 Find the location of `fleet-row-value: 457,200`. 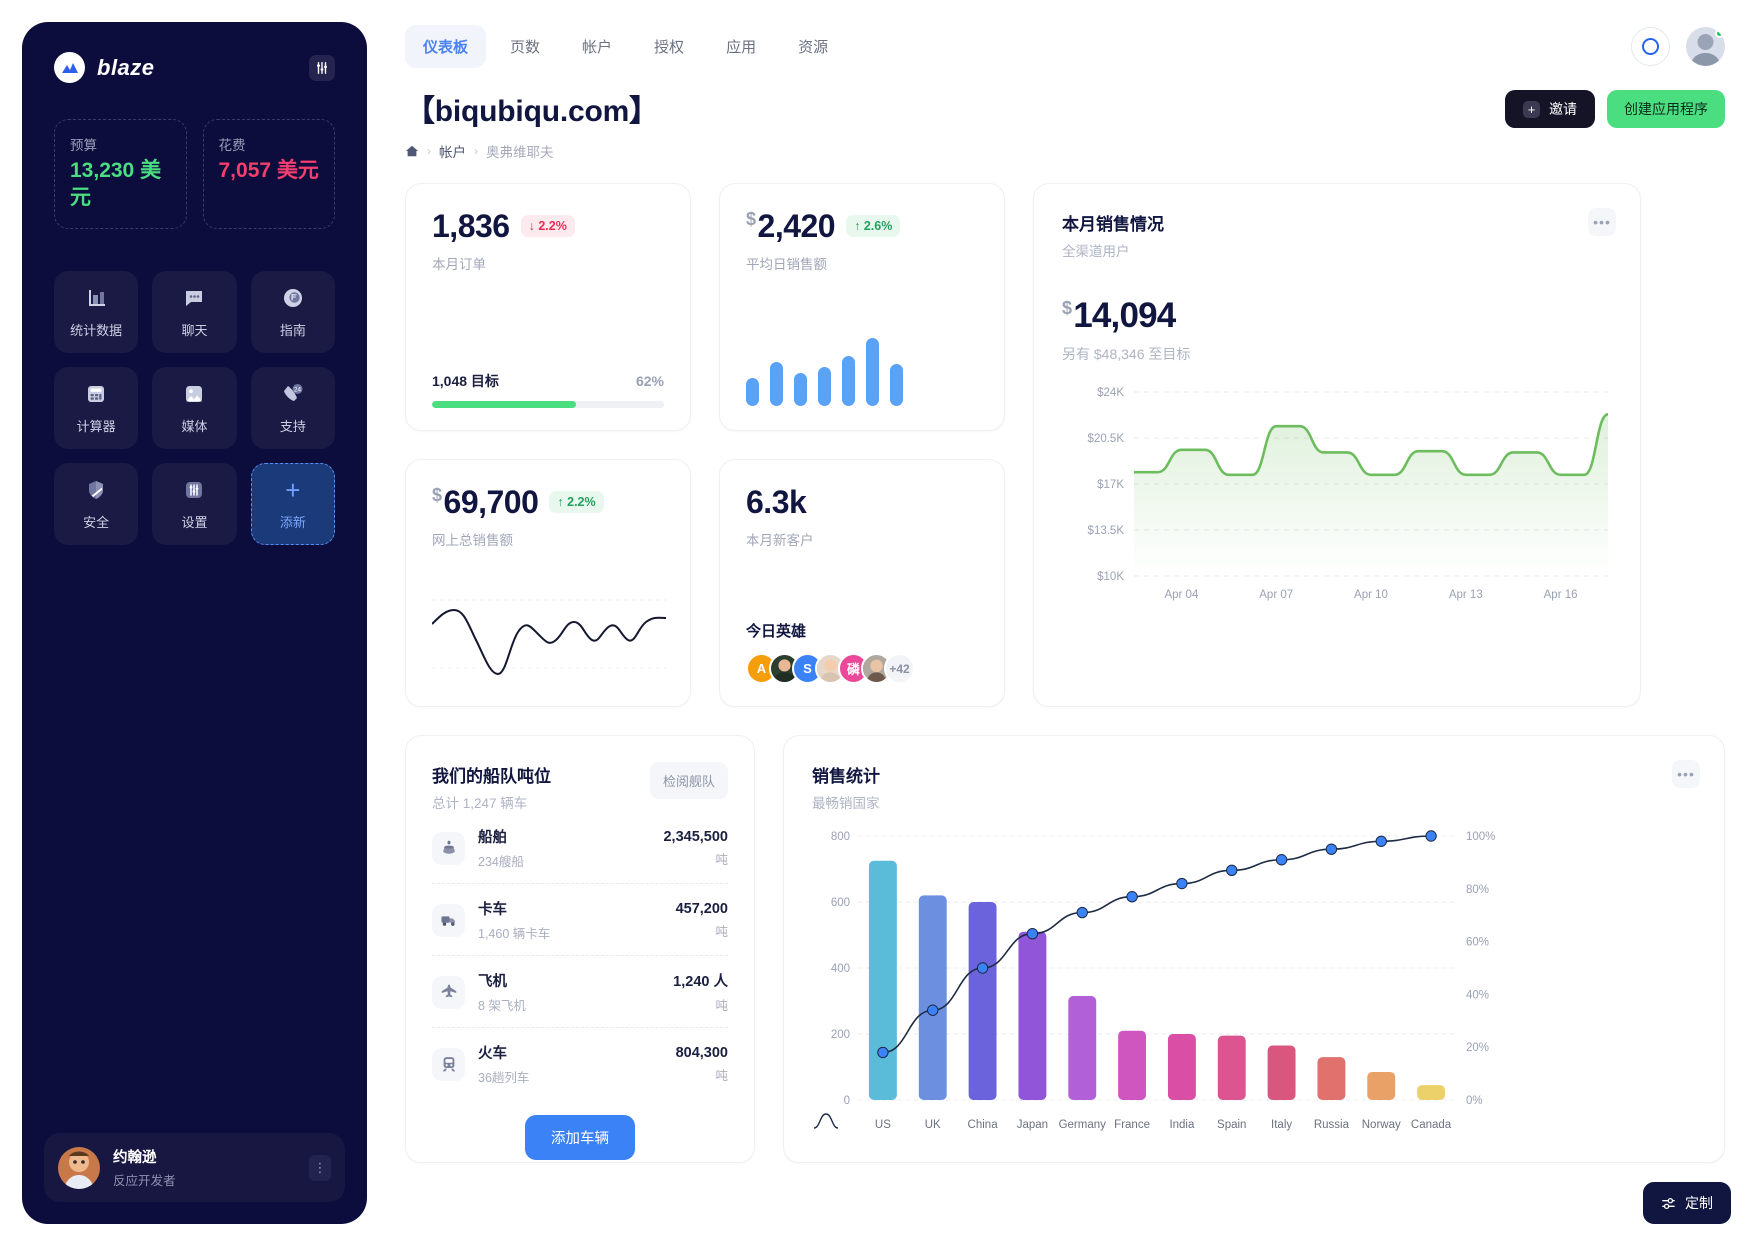

fleet-row-value: 457,200 is located at coordinates (701, 908).